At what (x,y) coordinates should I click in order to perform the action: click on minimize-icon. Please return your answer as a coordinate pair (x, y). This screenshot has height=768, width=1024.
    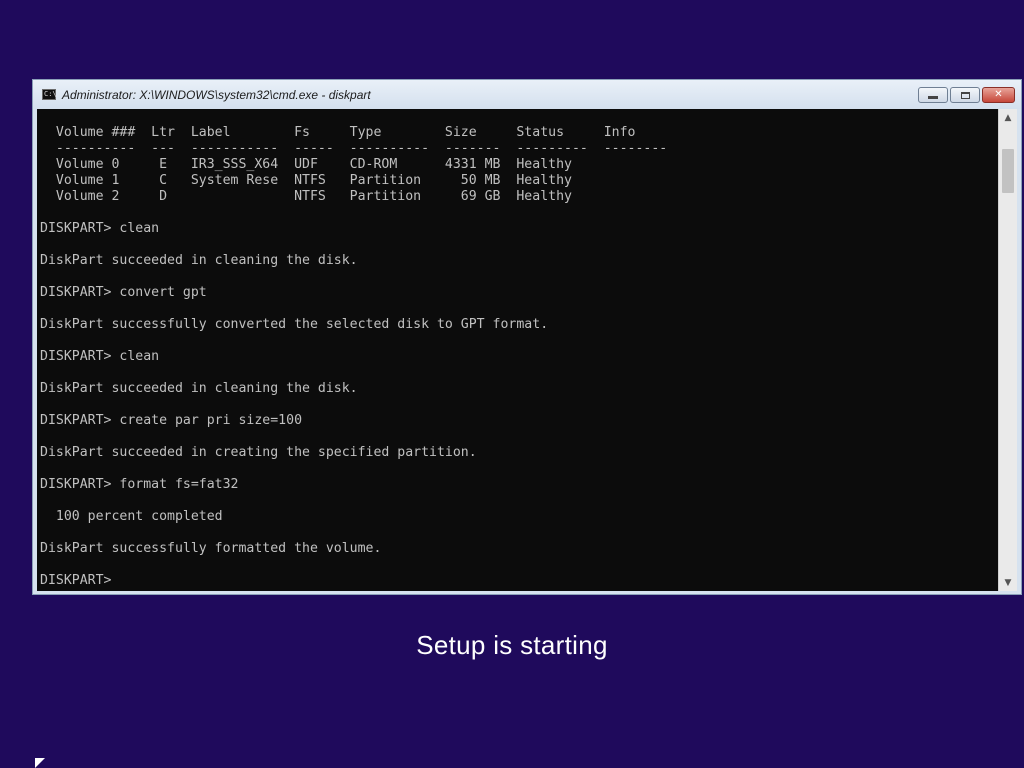
    Looking at the image, I should click on (933, 97).